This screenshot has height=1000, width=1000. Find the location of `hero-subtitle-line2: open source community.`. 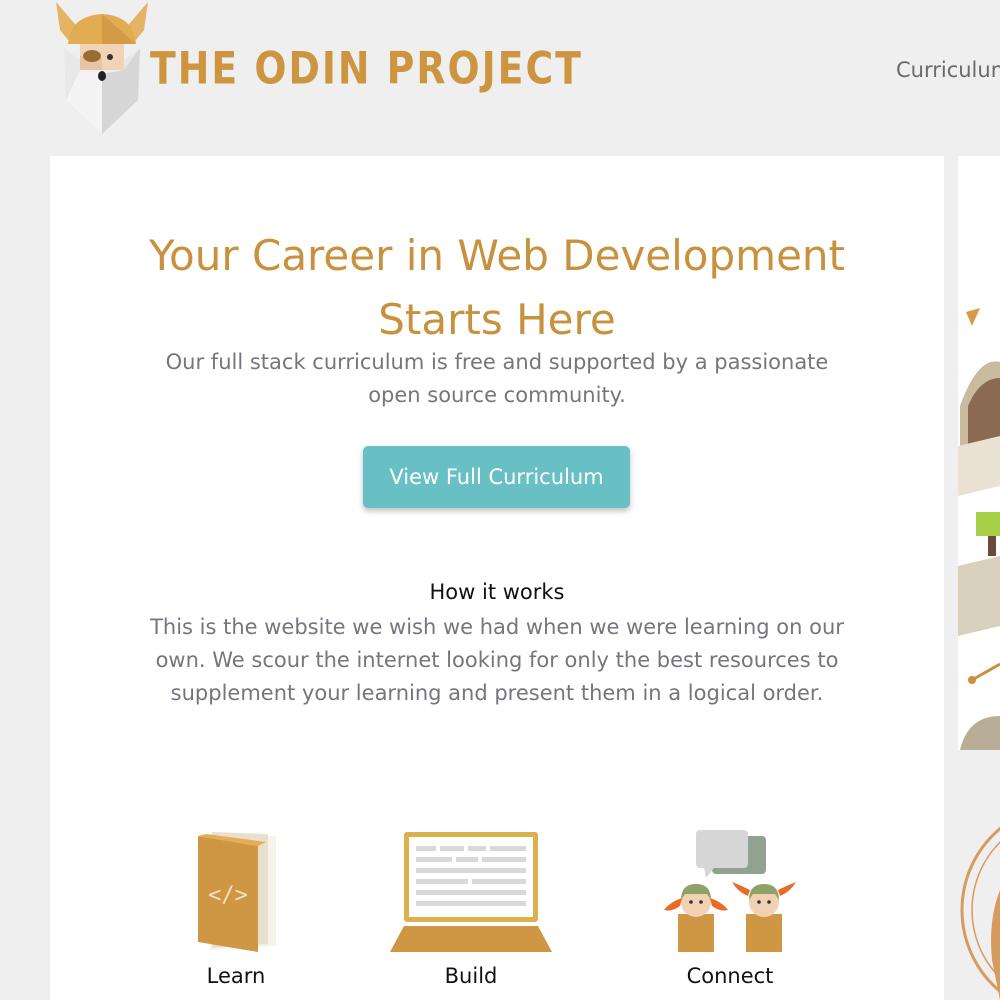

hero-subtitle-line2: open source community. is located at coordinates (497, 395).